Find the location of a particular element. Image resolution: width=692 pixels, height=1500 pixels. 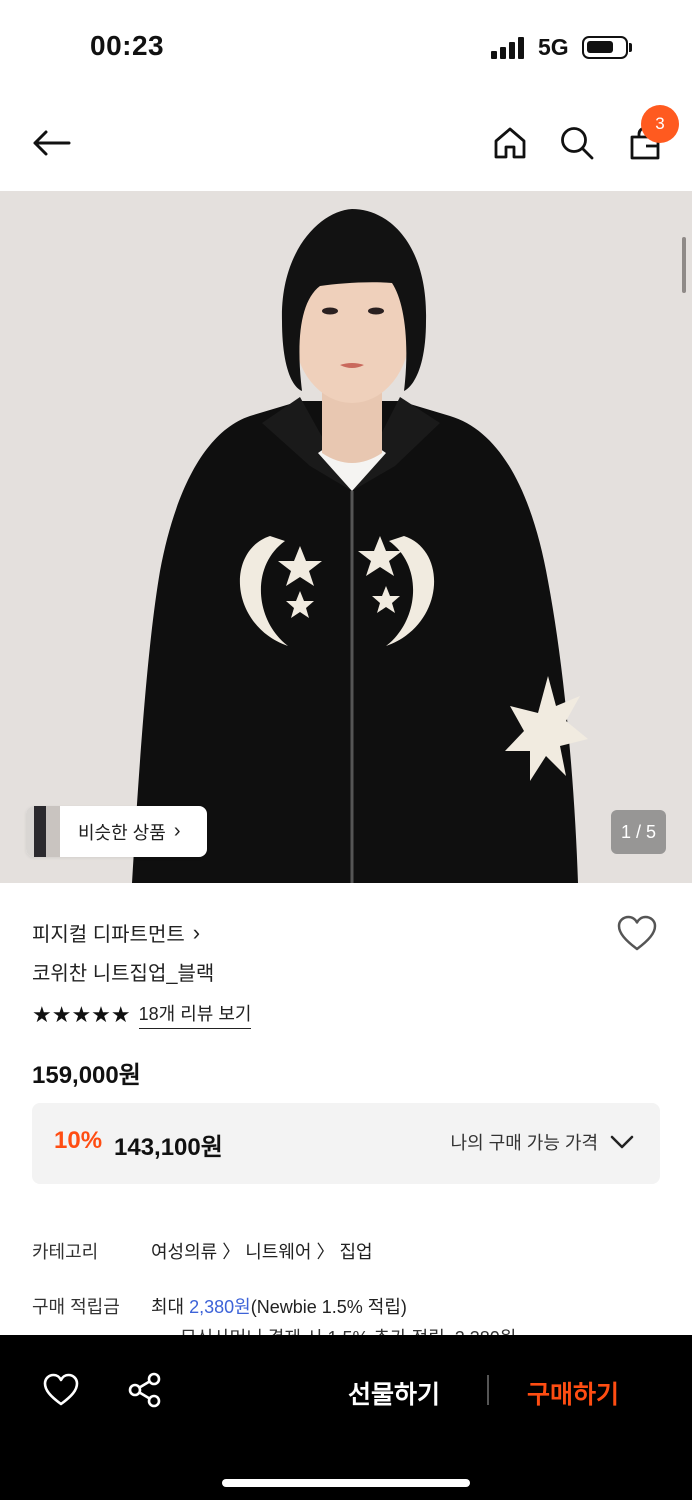

original-price: 159,000원 is located at coordinates (86, 1075).